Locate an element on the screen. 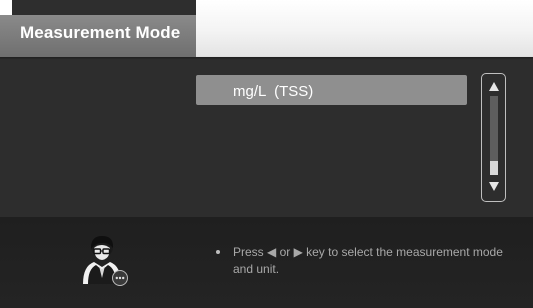  header-gradient-panel is located at coordinates (364, 28).